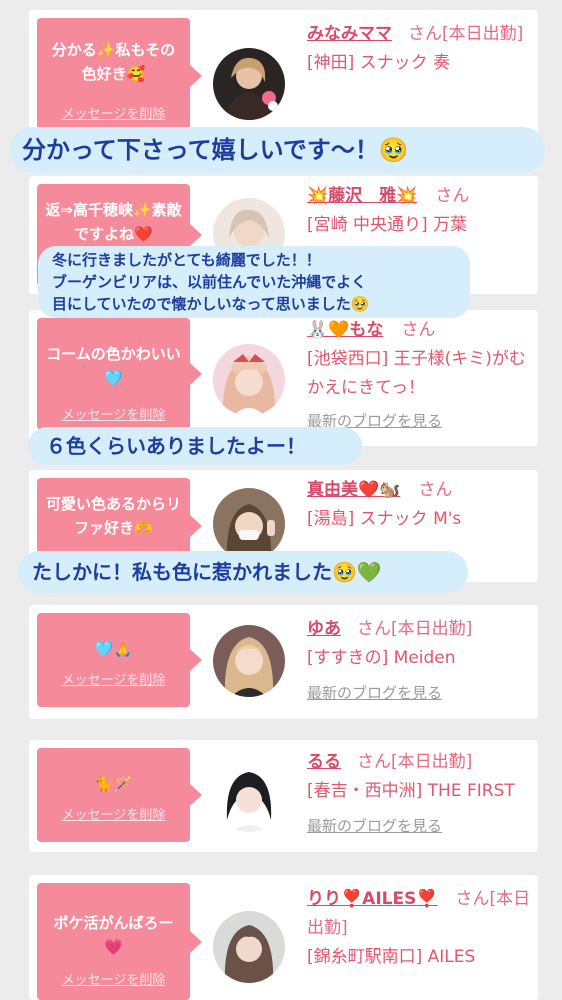 The width and height of the screenshot is (562, 1000). I want to click on message-text: 🐈🪄, so click(113, 784).